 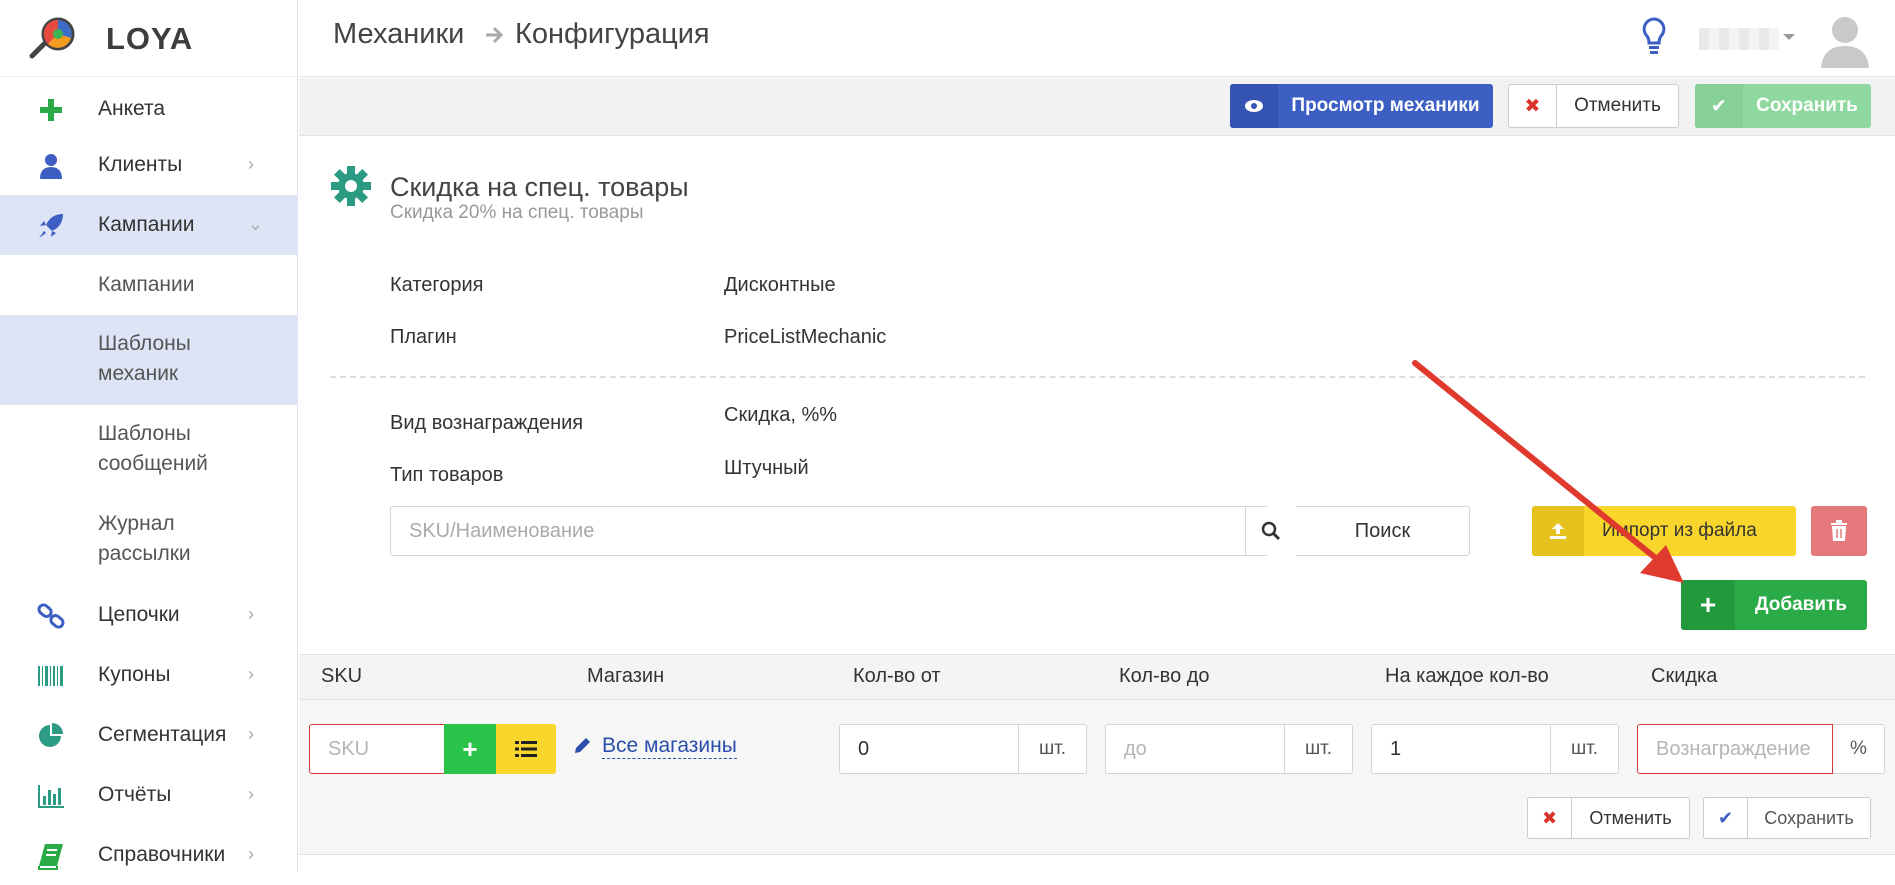 I want to click on sidebar-item-segmentation: Сегментация ›, so click(x=149, y=735).